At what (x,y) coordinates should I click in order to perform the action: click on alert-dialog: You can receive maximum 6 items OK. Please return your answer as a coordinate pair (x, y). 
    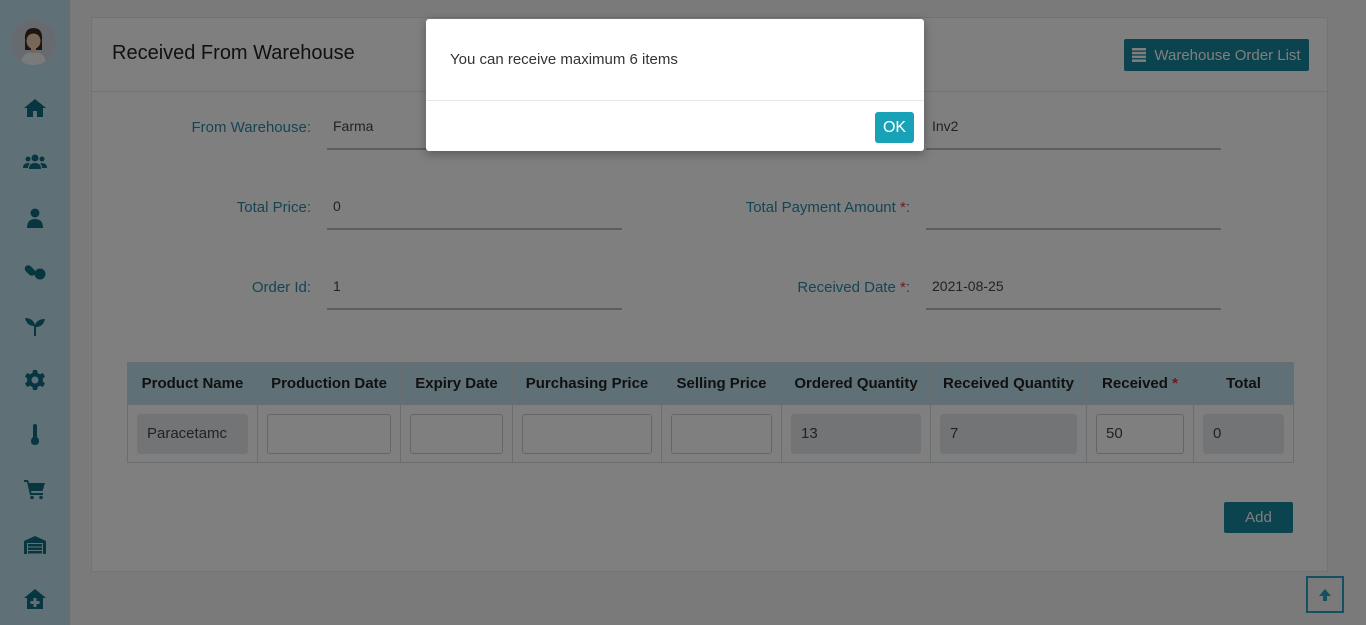
    Looking at the image, I should click on (675, 85).